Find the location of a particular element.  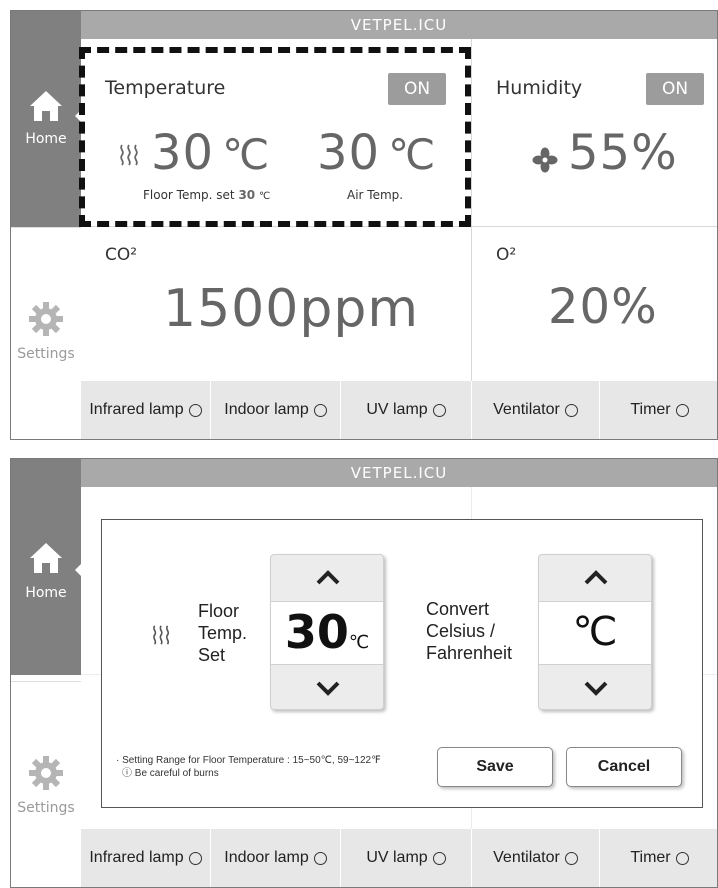

co2-card: CO² 1500ppm is located at coordinates (276, 305).